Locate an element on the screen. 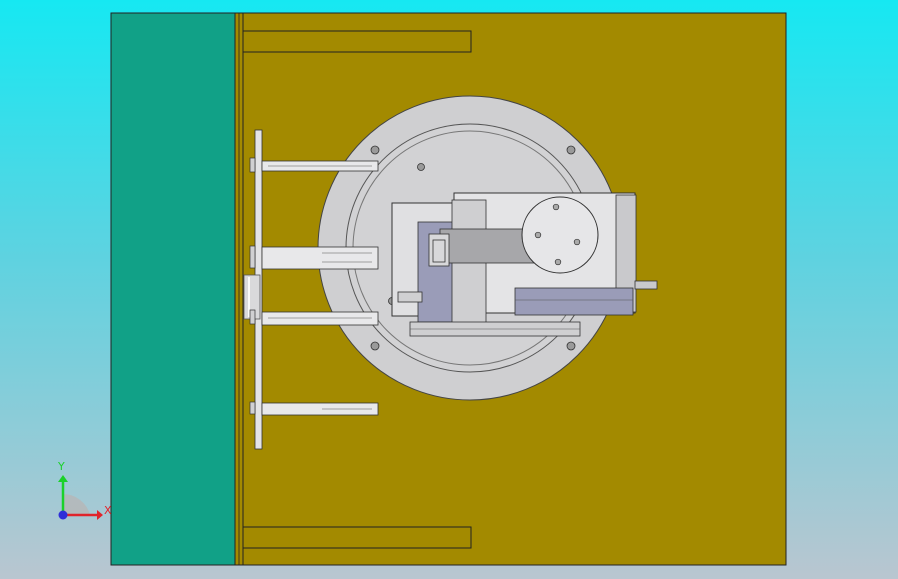 The image size is (898, 579). disc-small-hole is located at coordinates (421, 167).